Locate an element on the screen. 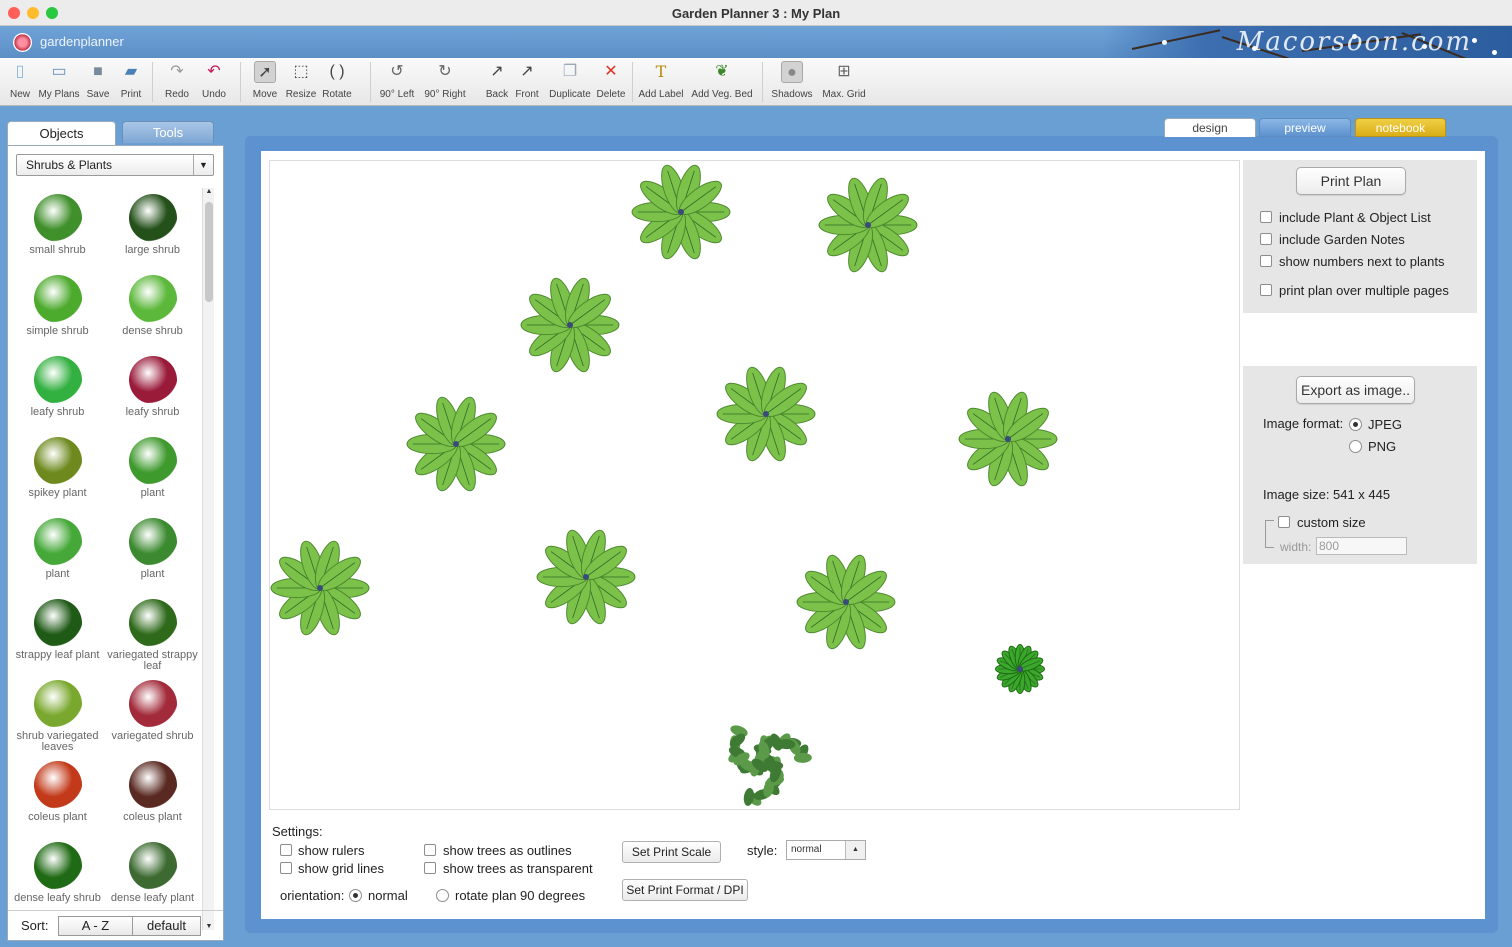 This screenshot has height=947, width=1512. library-item: dense leafy plant is located at coordinates (152, 873).